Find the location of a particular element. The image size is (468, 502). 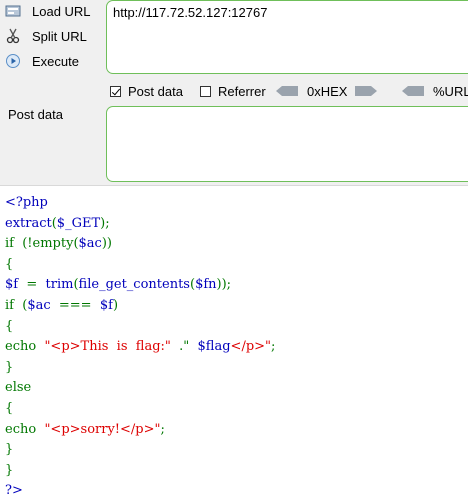

code-token: "<p>This is flag:" is located at coordinates (112, 347).